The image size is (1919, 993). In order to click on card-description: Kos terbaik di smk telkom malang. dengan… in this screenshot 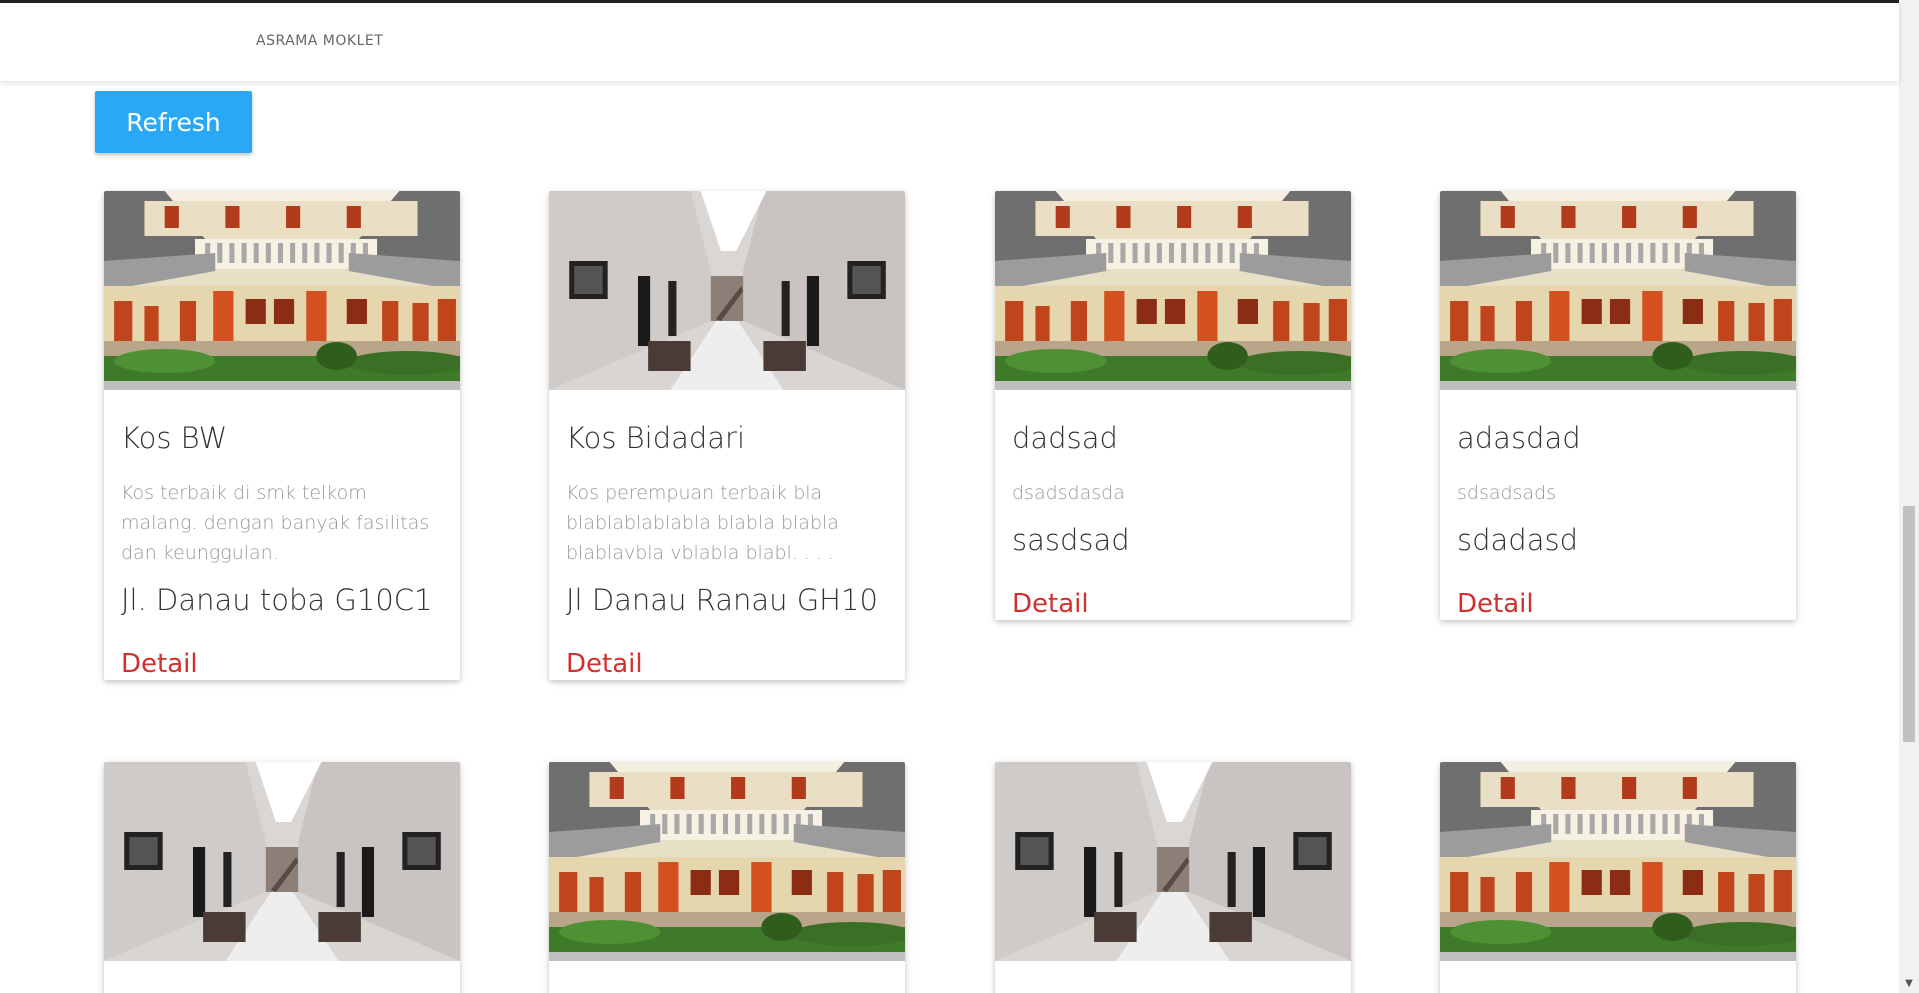, I will do `click(275, 523)`.